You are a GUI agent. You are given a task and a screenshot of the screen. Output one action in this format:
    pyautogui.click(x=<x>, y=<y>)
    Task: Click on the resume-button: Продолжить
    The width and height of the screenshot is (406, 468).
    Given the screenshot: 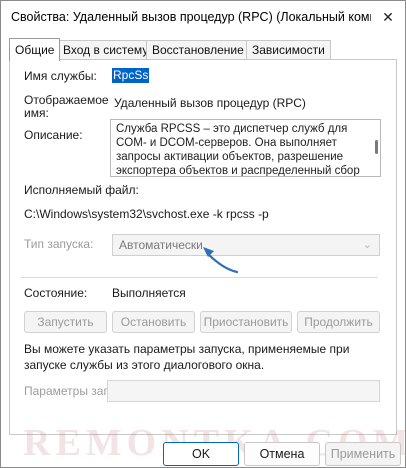 What is the action you would take?
    pyautogui.click(x=338, y=322)
    